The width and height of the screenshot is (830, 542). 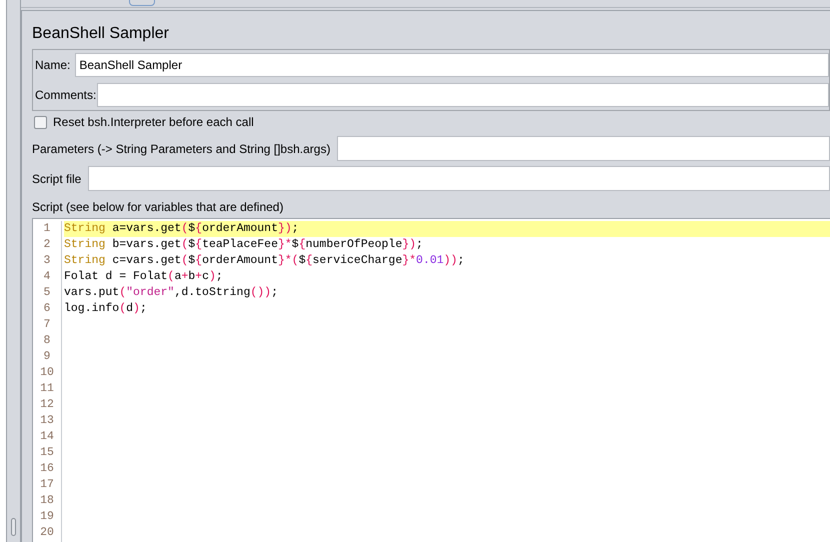 I want to click on splitter-handle-icon, so click(x=13, y=527).